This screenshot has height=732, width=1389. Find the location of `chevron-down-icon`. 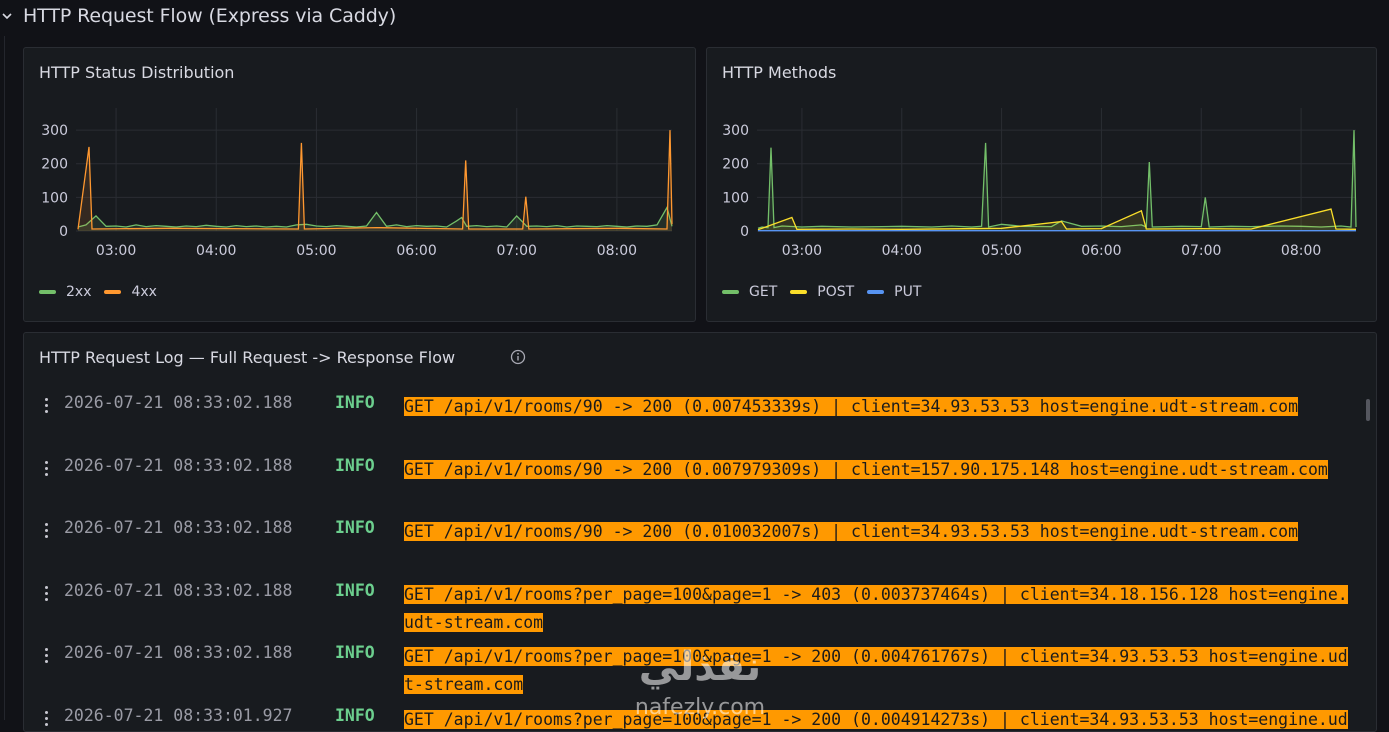

chevron-down-icon is located at coordinates (7, 16).